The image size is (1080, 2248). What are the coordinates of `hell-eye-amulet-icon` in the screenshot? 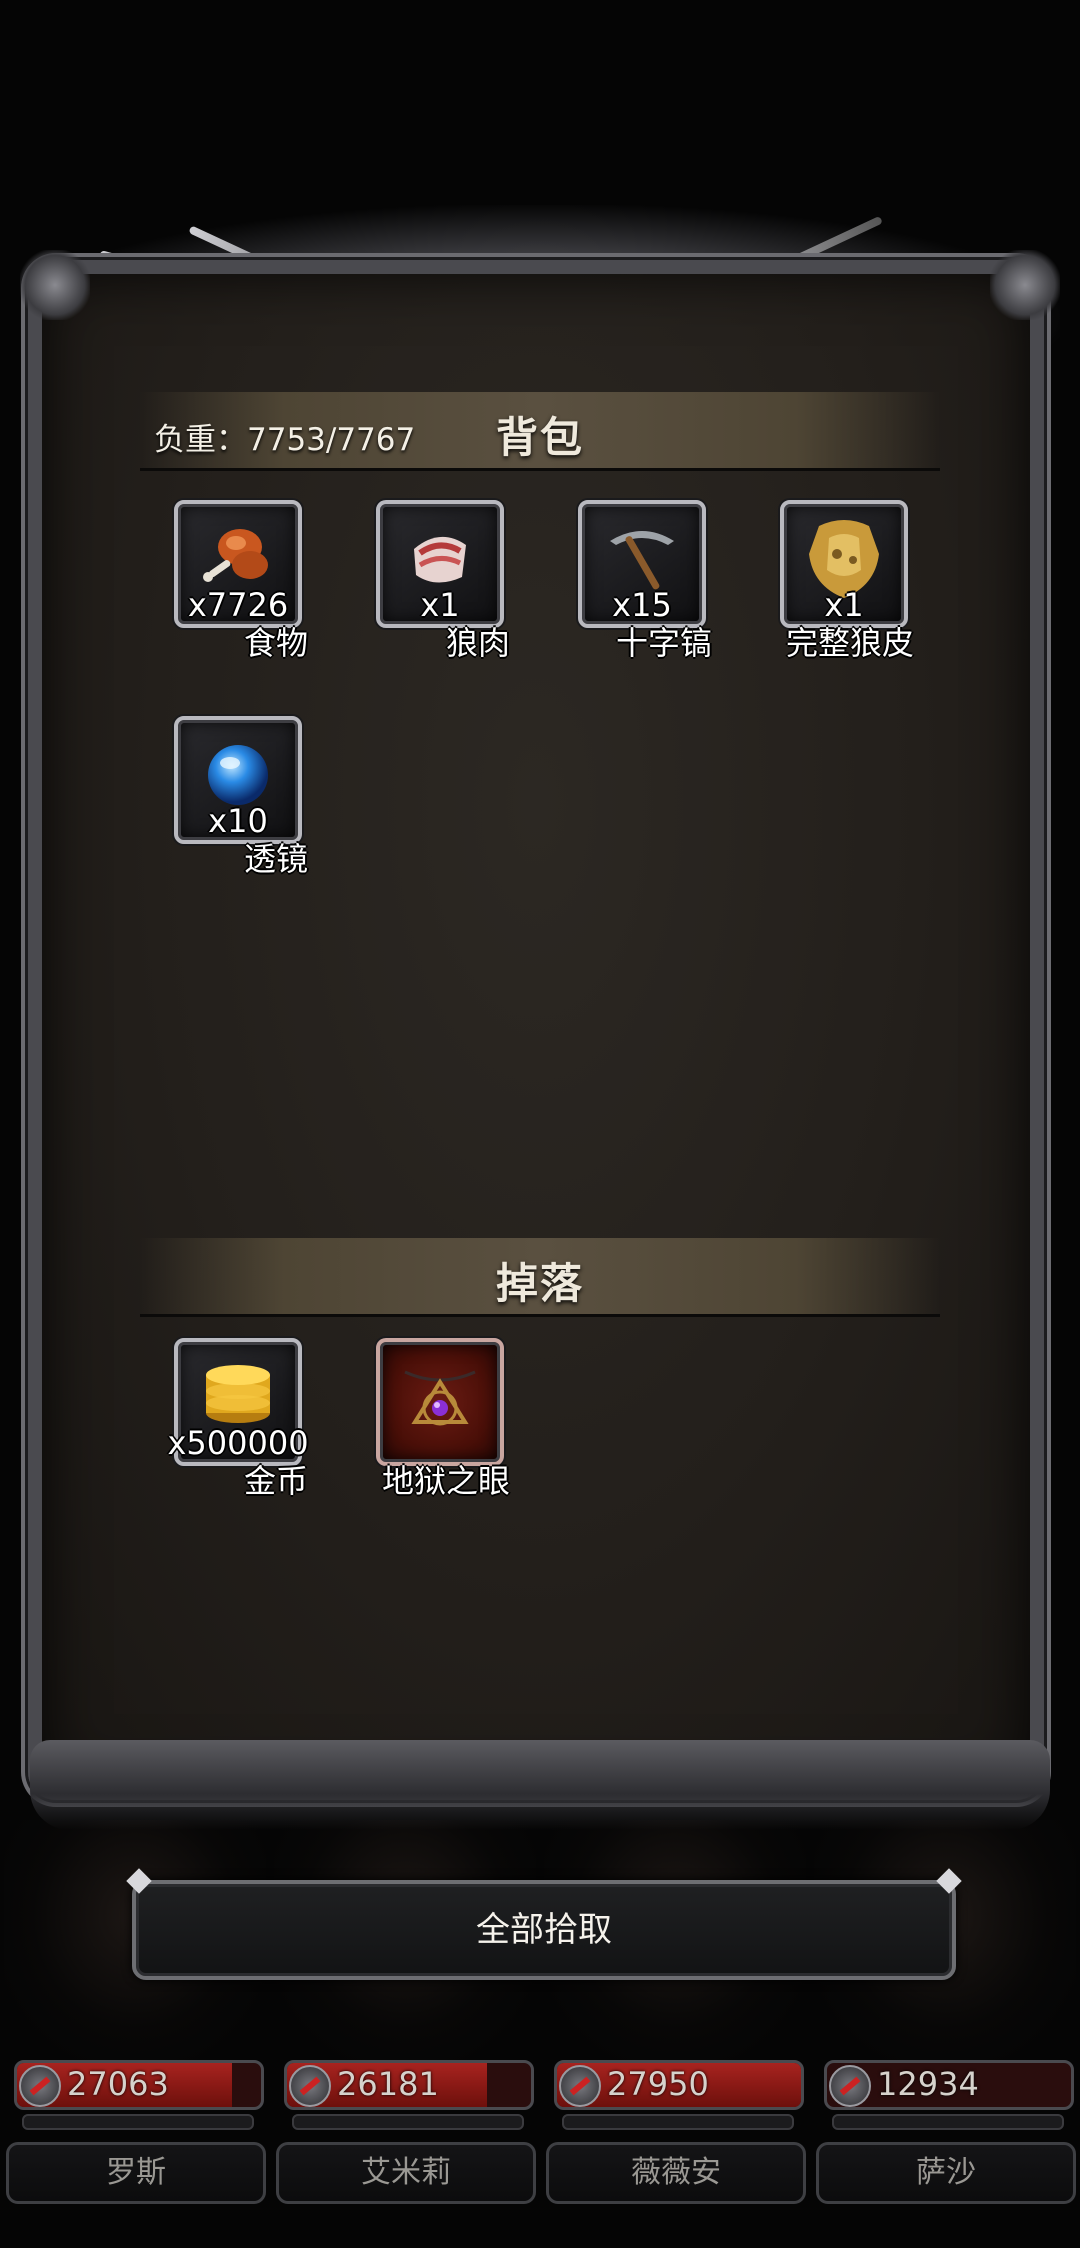 It's located at (440, 1398).